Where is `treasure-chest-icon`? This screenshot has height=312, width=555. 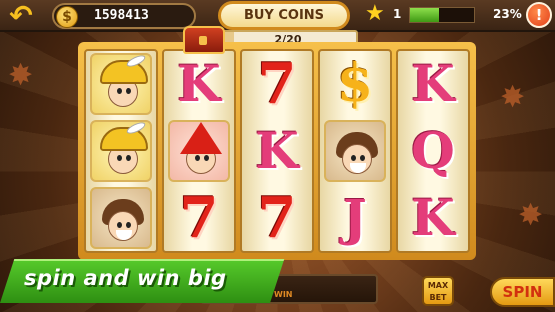 treasure-chest-icon is located at coordinates (204, 40).